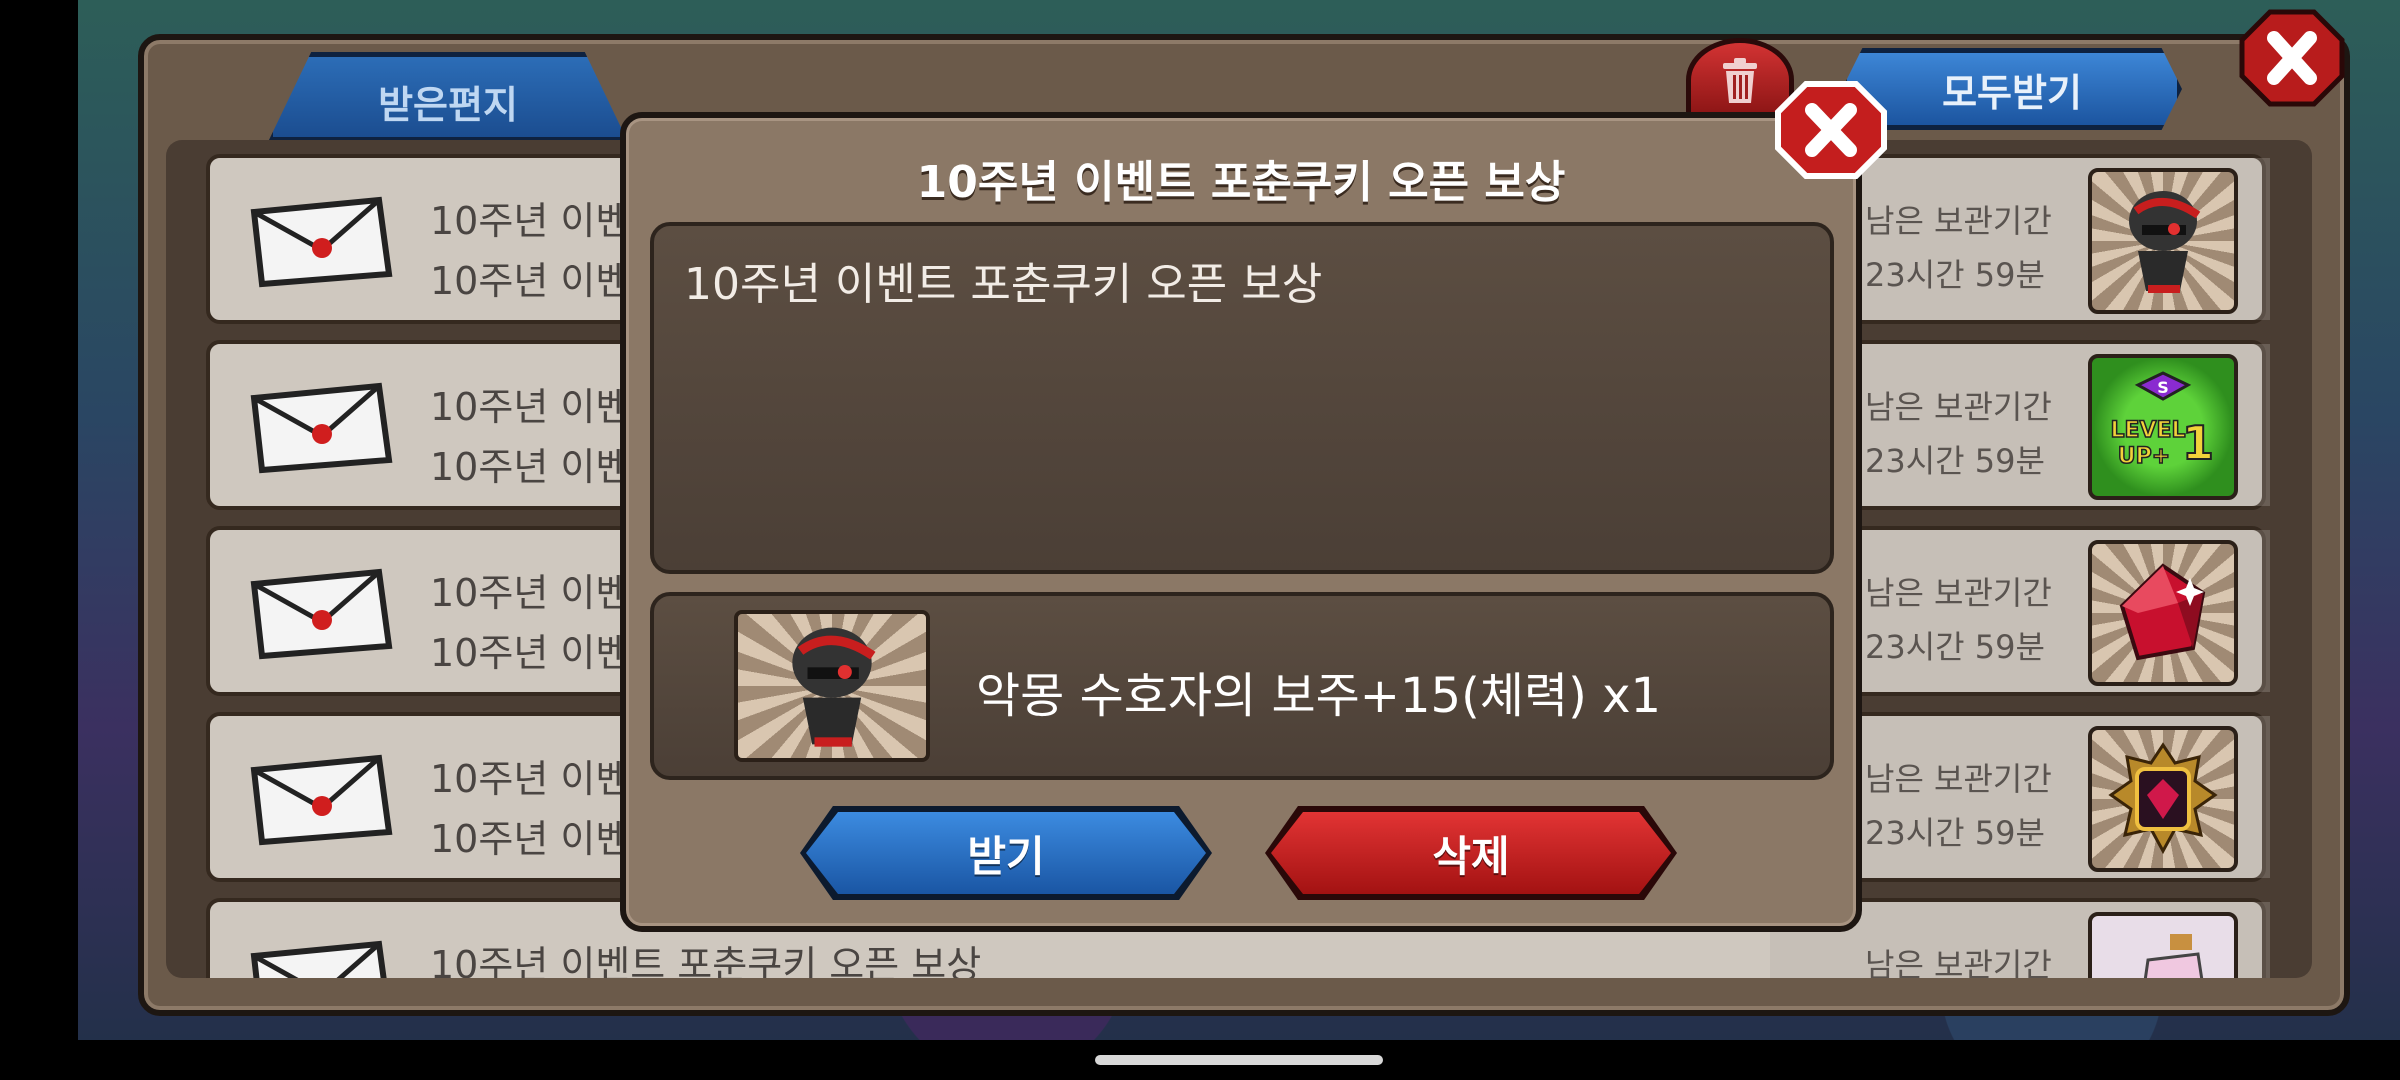  What do you see at coordinates (1003, 284) in the screenshot?
I see `dialog-message: 10주년 이벤트 포춘쿠키 오픈 보상` at bounding box center [1003, 284].